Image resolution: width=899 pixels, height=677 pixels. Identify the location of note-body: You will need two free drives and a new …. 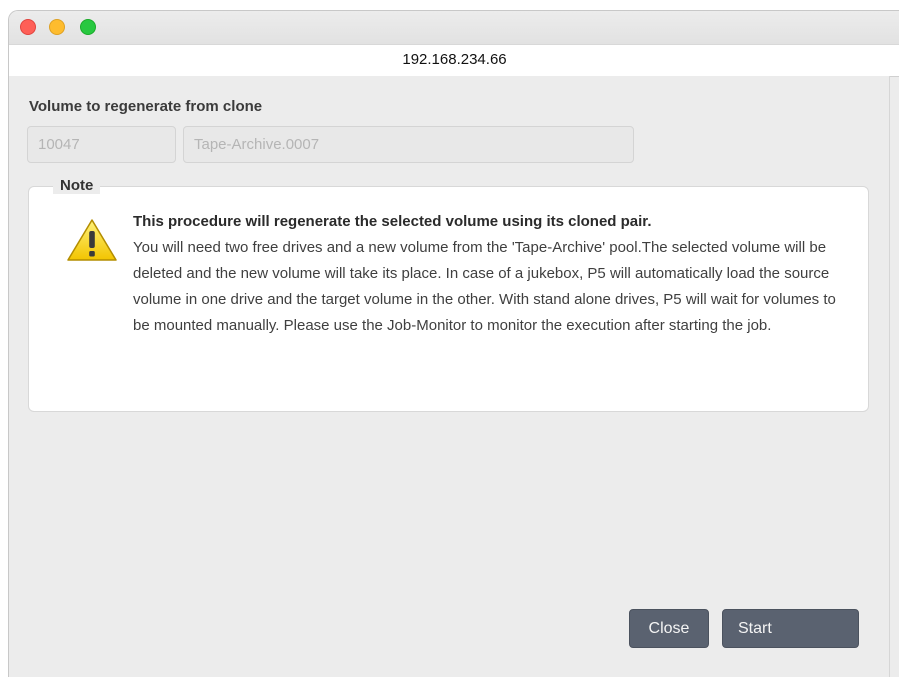
(484, 286).